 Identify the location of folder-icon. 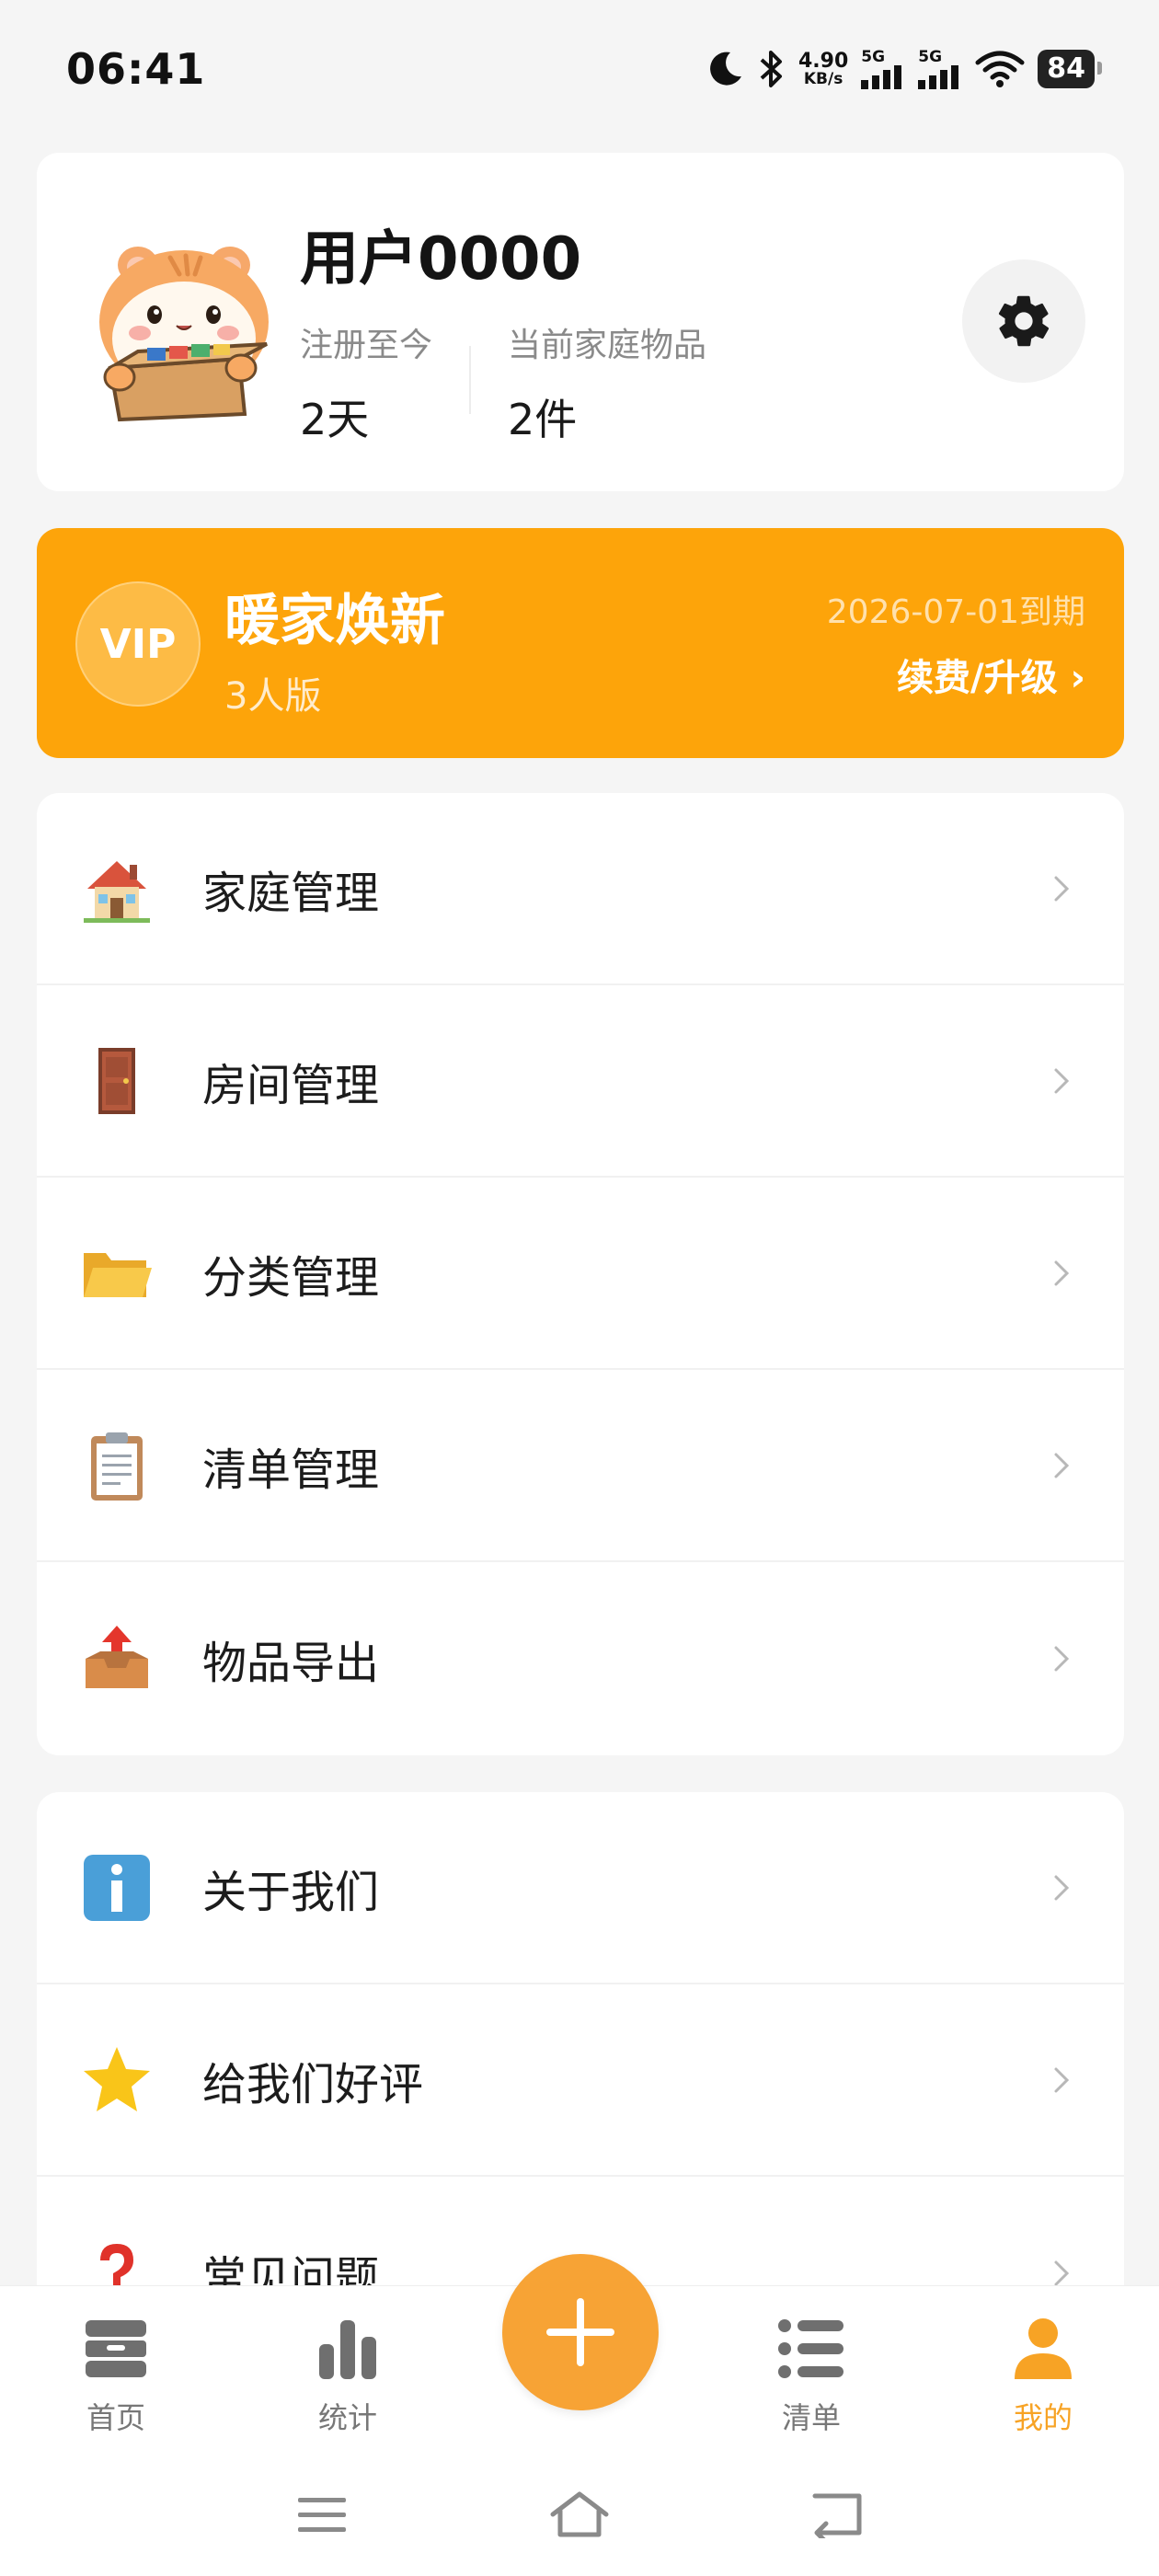
(116, 1273).